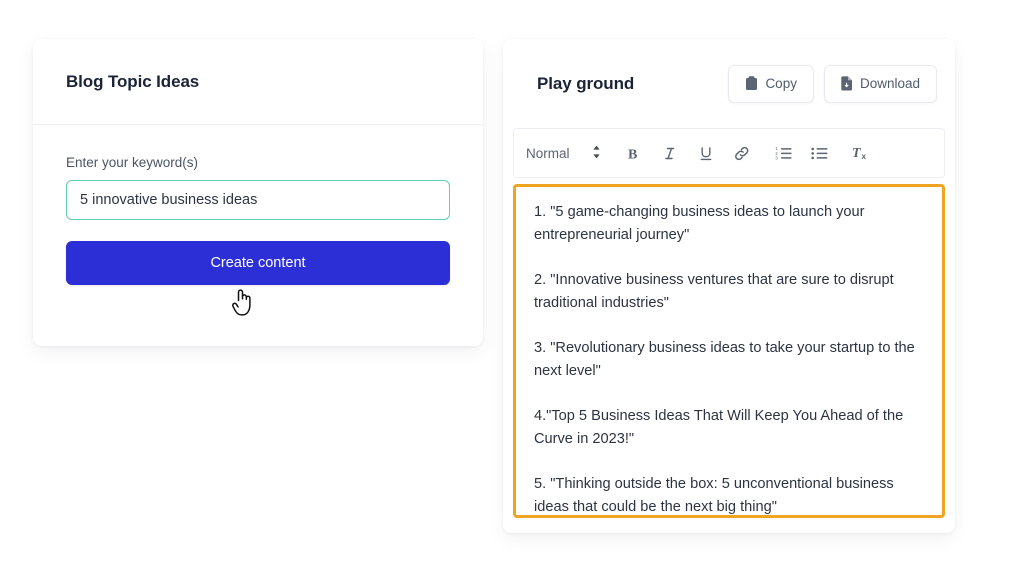 This screenshot has width=1024, height=576. I want to click on card-body: Enter your keyword(s) Create content, so click(258, 205).